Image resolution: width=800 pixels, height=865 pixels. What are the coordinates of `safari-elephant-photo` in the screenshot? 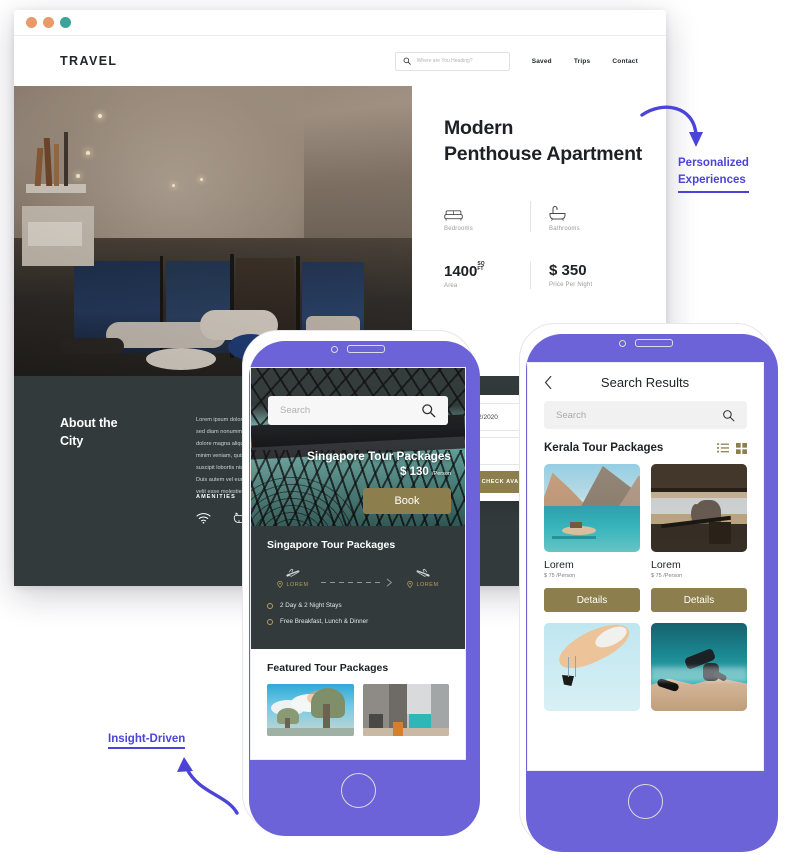 It's located at (699, 508).